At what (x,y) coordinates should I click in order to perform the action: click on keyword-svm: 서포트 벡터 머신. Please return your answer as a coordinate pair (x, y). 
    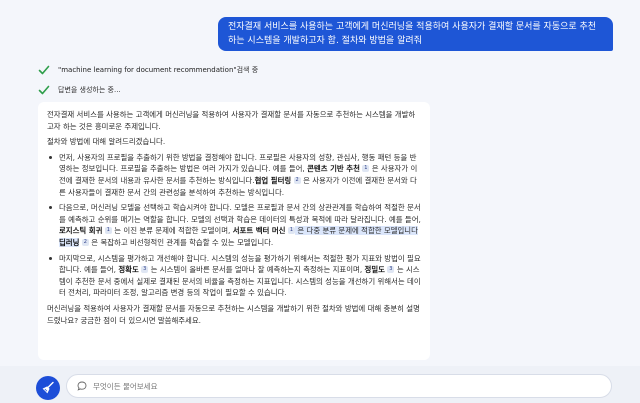
    Looking at the image, I should click on (259, 231).